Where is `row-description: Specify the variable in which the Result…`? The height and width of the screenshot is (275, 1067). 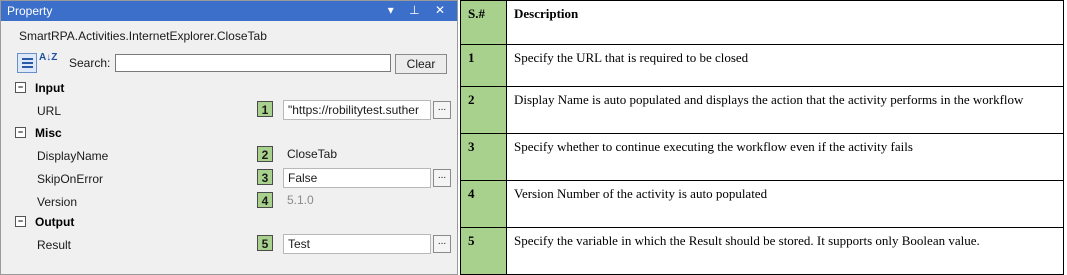 row-description: Specify the variable in which the Result… is located at coordinates (785, 251).